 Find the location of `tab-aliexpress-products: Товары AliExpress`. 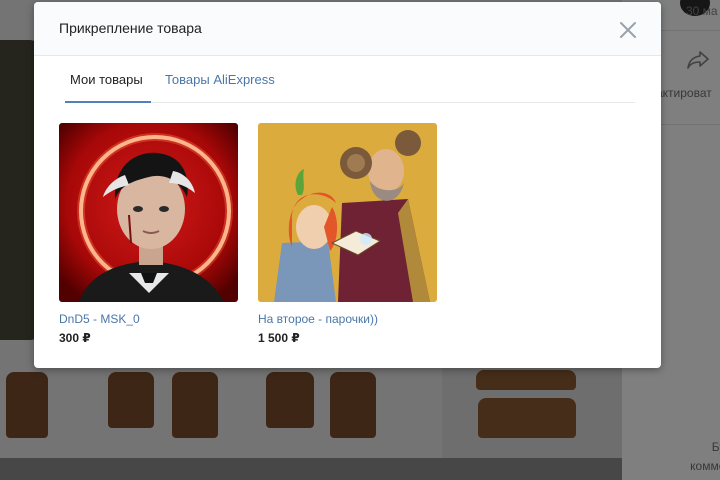

tab-aliexpress-products: Товары AliExpress is located at coordinates (220, 80).